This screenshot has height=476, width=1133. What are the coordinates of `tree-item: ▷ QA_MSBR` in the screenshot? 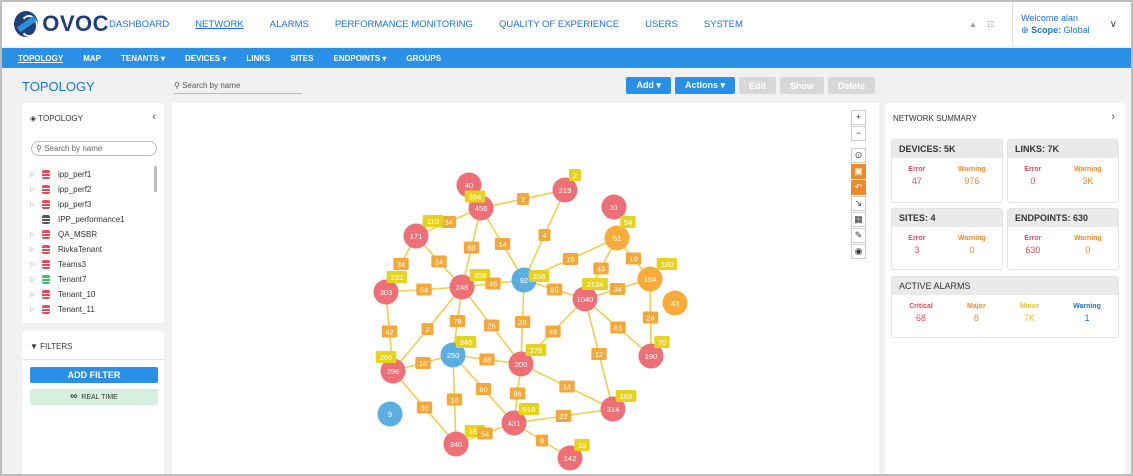 It's located at (94, 234).